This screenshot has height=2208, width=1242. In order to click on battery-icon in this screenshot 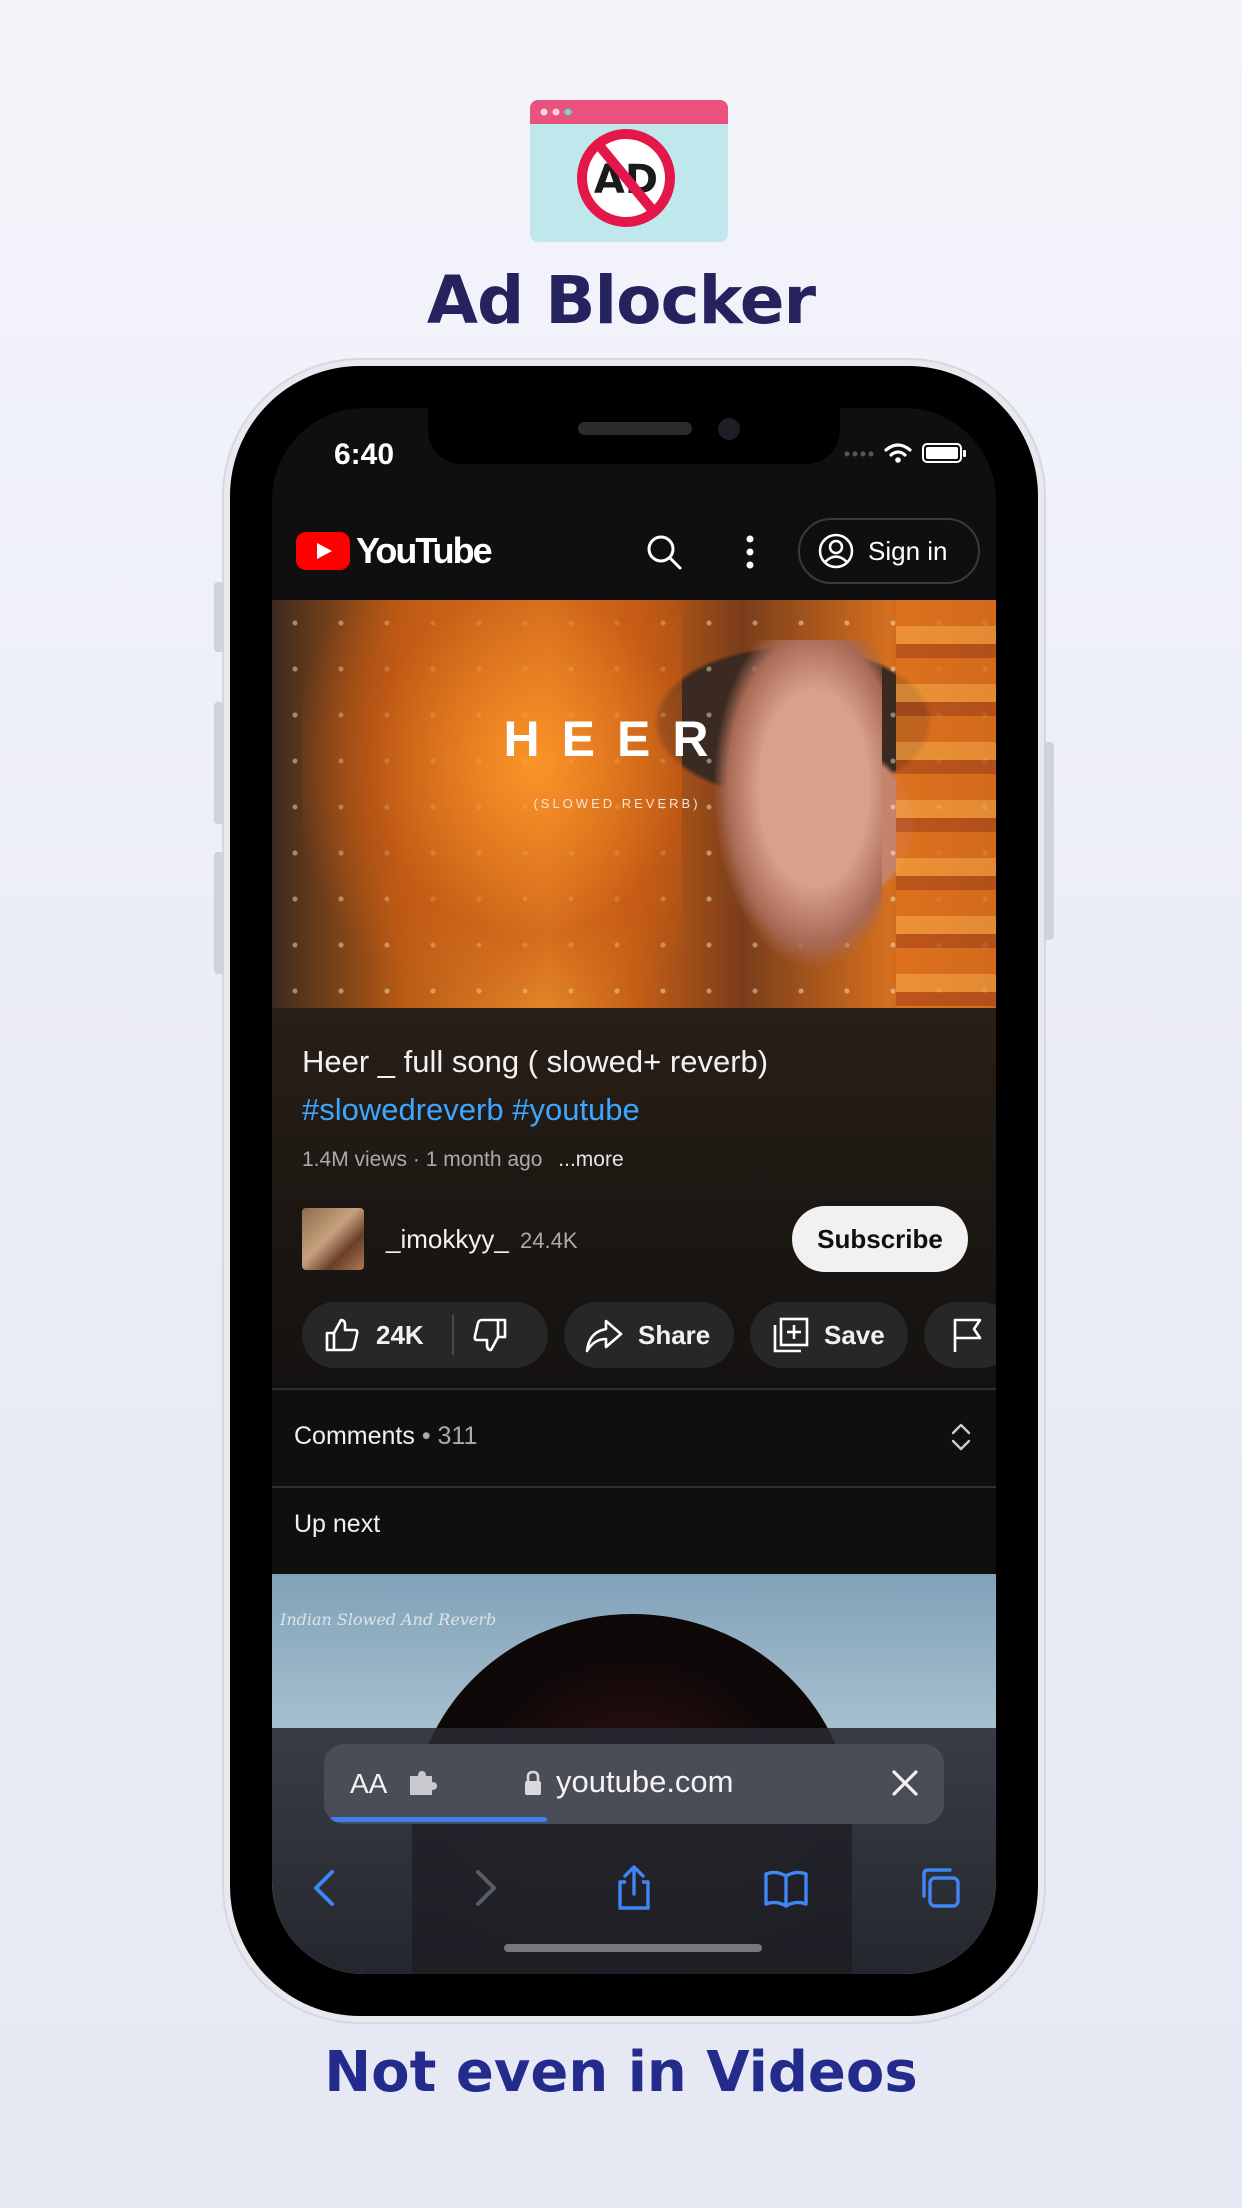, I will do `click(944, 453)`.